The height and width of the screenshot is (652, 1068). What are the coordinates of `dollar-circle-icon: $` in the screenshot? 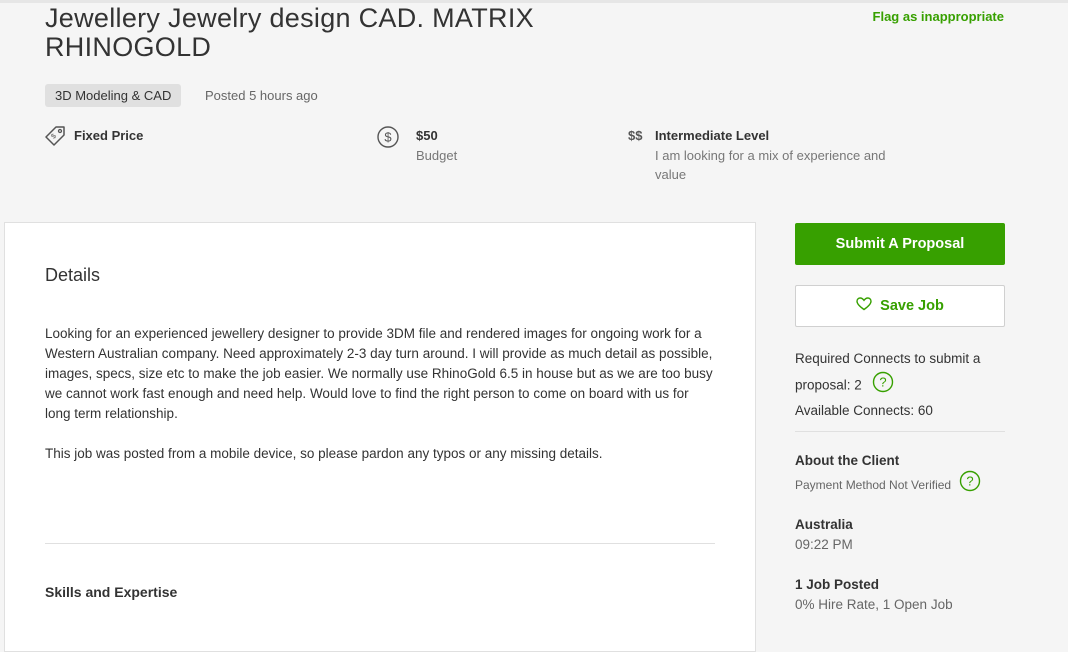 It's located at (388, 139).